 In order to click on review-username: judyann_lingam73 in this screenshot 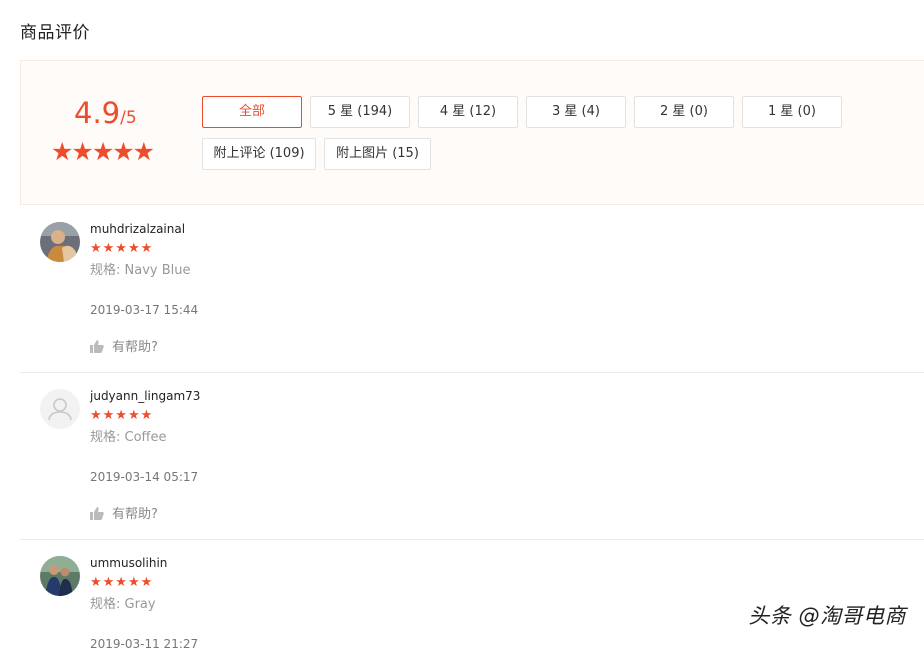, I will do `click(145, 396)`.